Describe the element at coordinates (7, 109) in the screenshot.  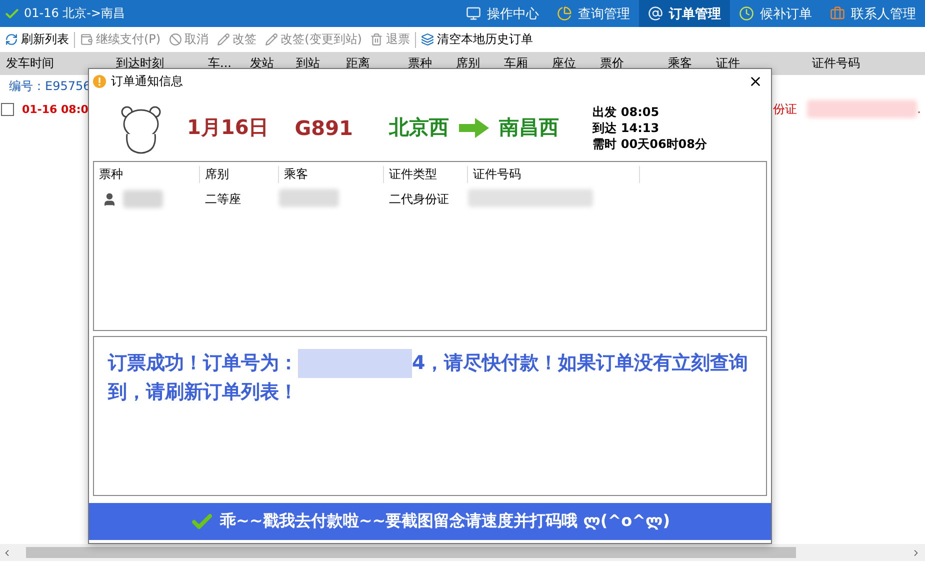
I see `row-checkbox` at that location.